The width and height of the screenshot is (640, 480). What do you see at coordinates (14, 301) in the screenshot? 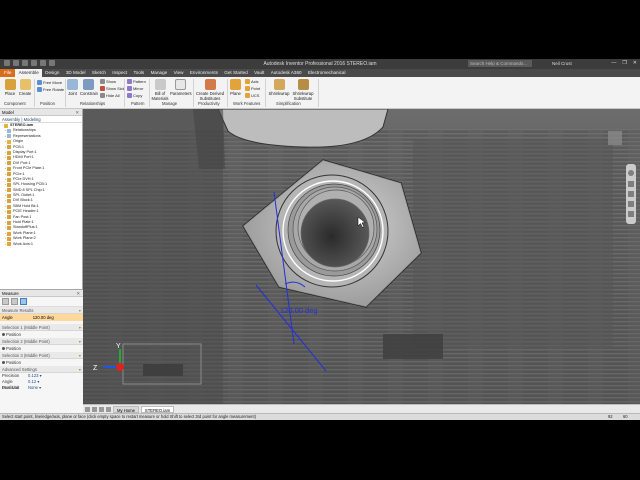
I see `measure-region-icon` at bounding box center [14, 301].